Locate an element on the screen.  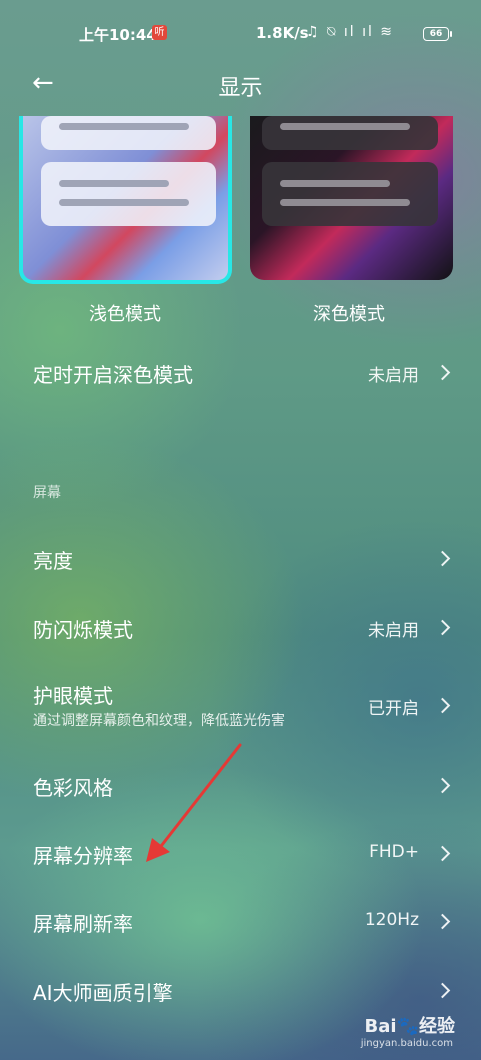
baidu-jingyan-watermark: Bai🐾经验 is located at coordinates (409, 1026).